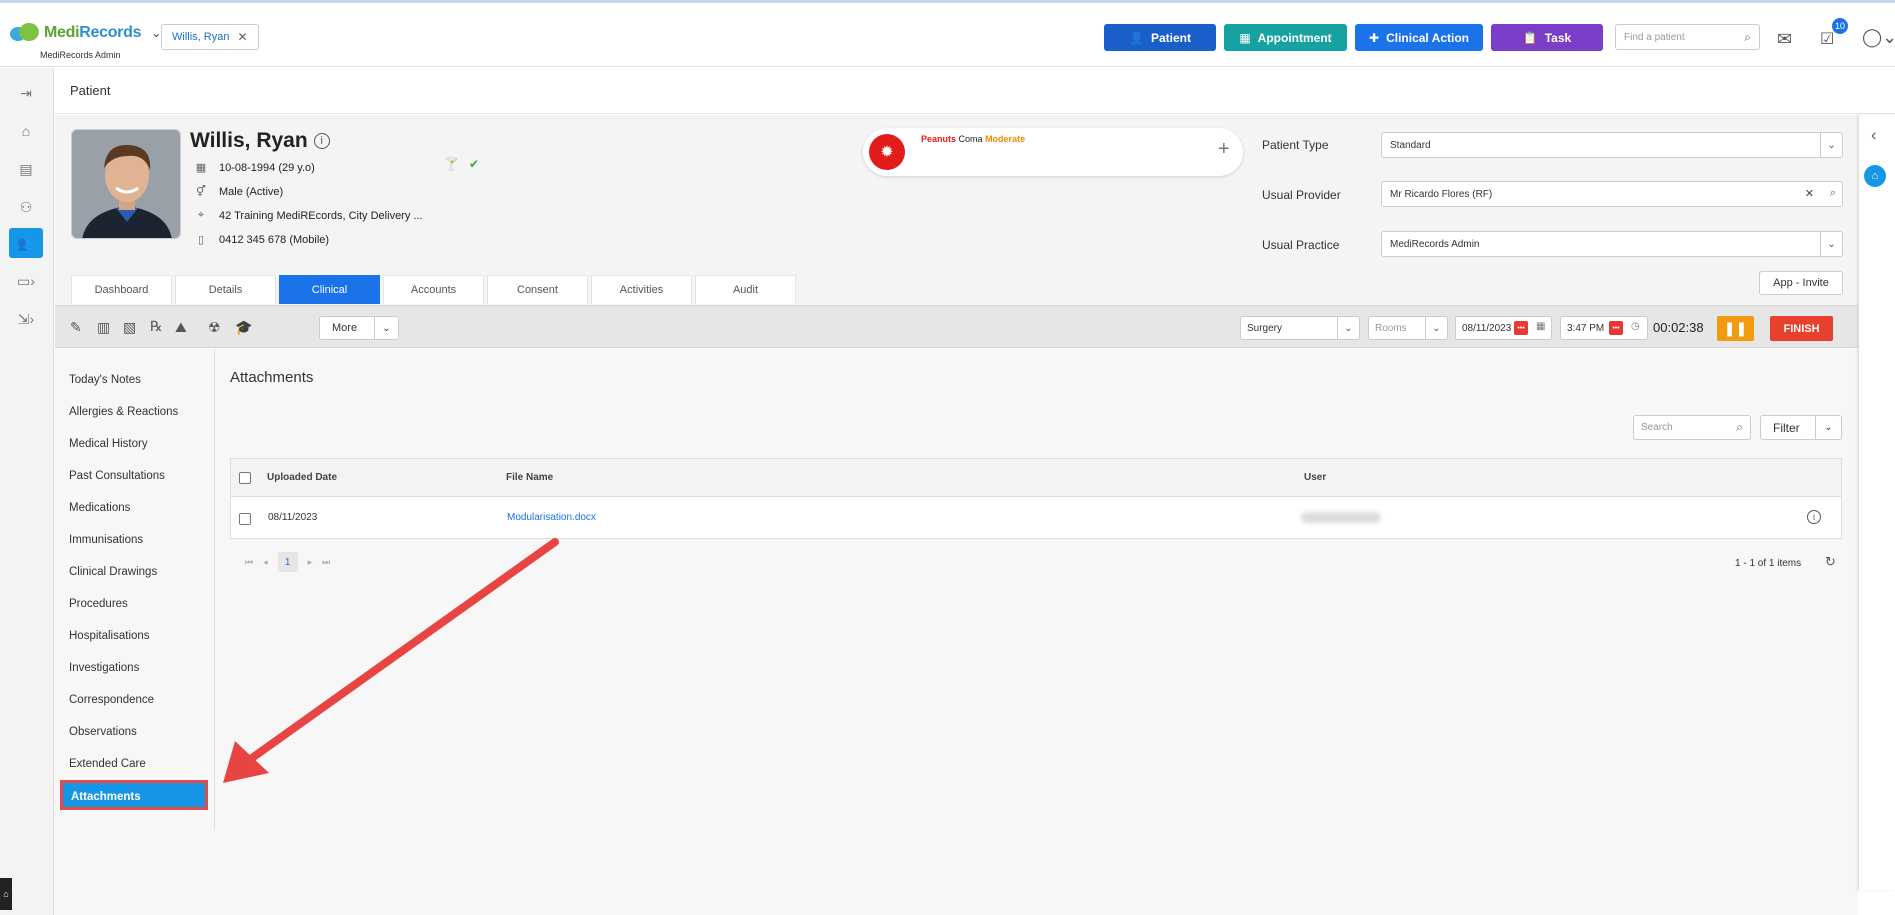 This screenshot has width=1895, height=915. What do you see at coordinates (76, 327) in the screenshot?
I see `edit-notes-icon: ✎` at bounding box center [76, 327].